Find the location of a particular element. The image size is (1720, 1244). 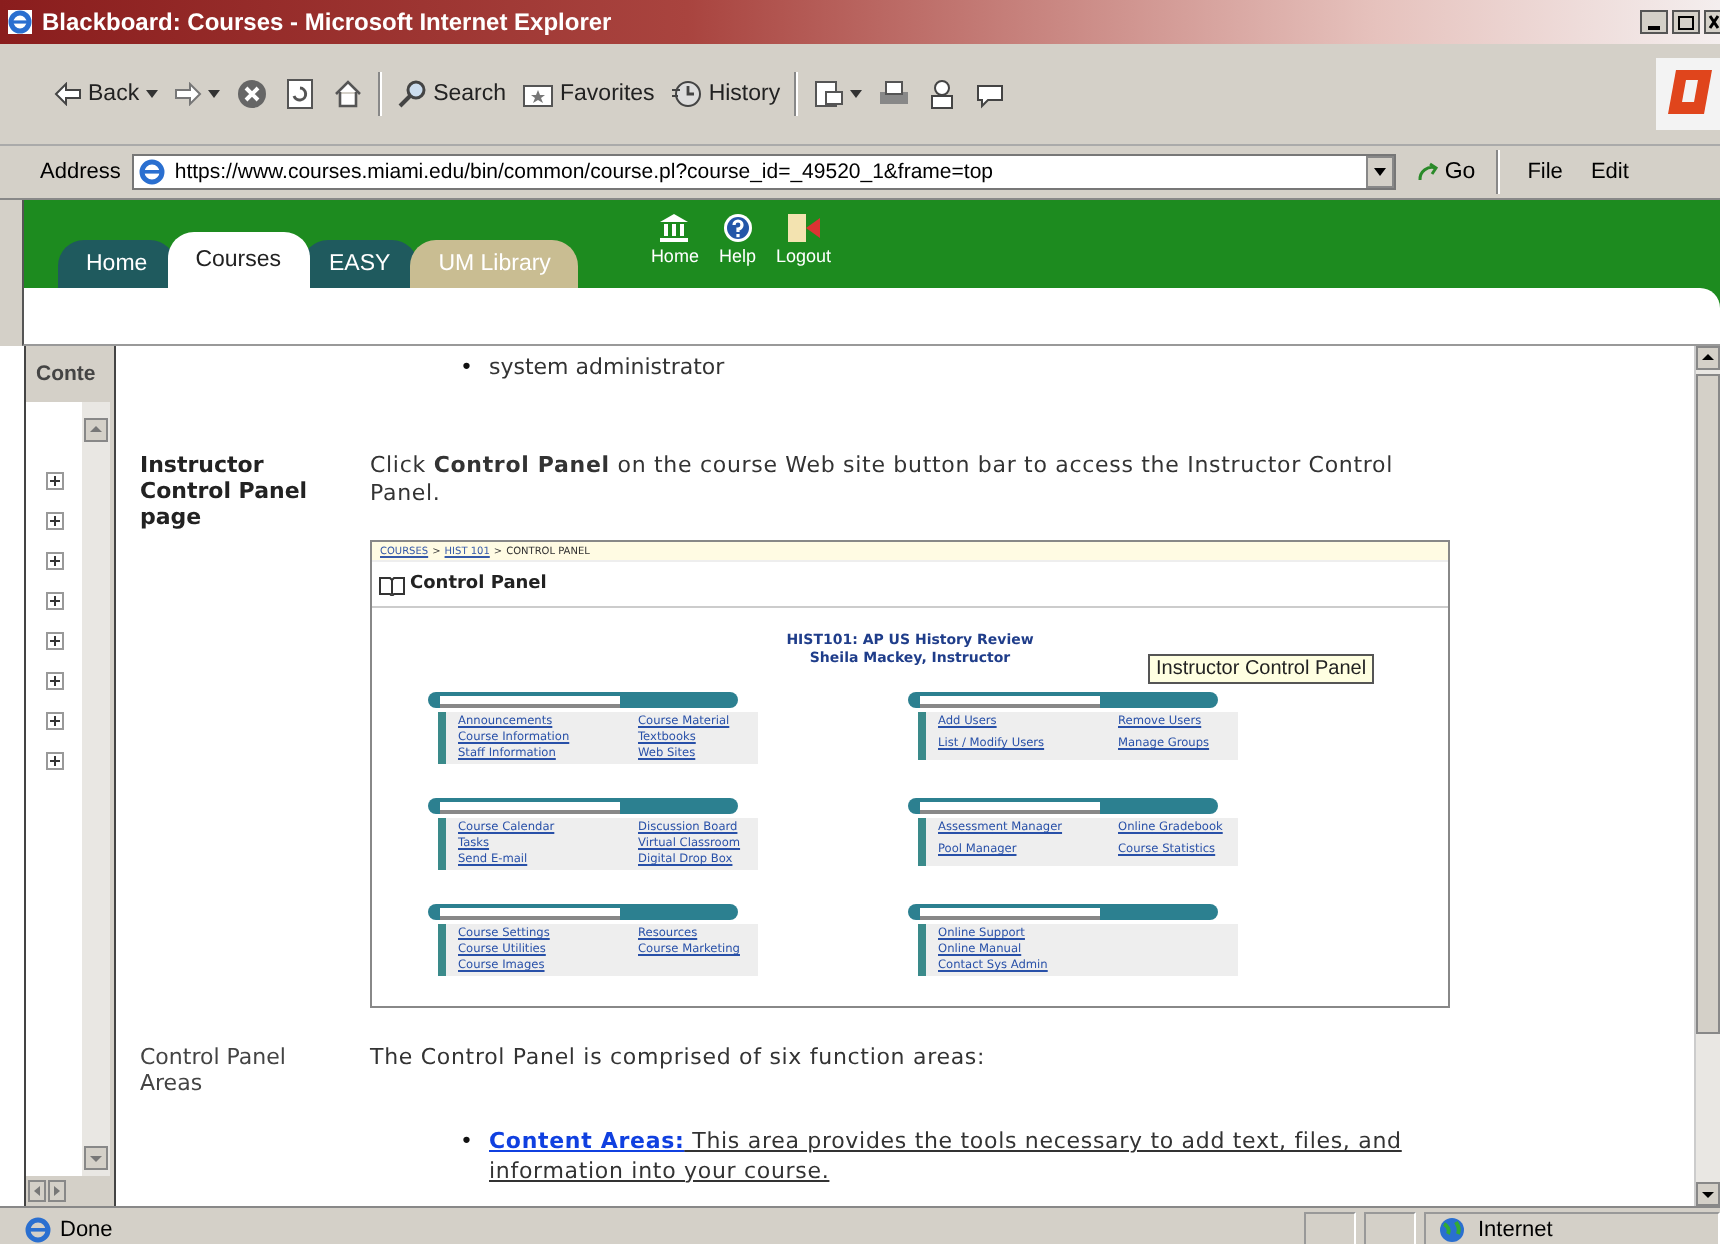

refresh-icon is located at coordinates (299, 94).